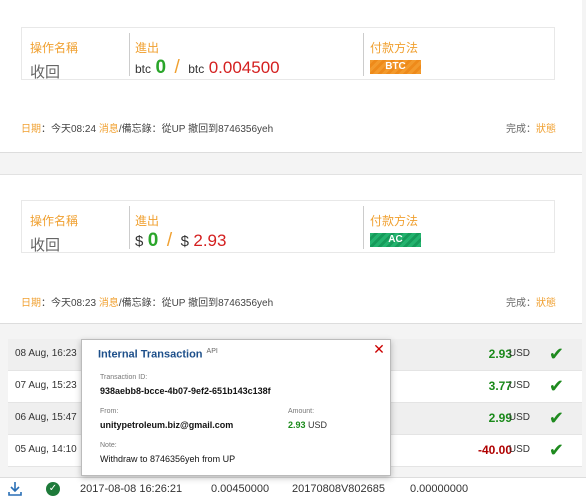 This screenshot has width=586, height=500. What do you see at coordinates (210, 240) in the screenshot?
I see `amount-value: 2.93` at bounding box center [210, 240].